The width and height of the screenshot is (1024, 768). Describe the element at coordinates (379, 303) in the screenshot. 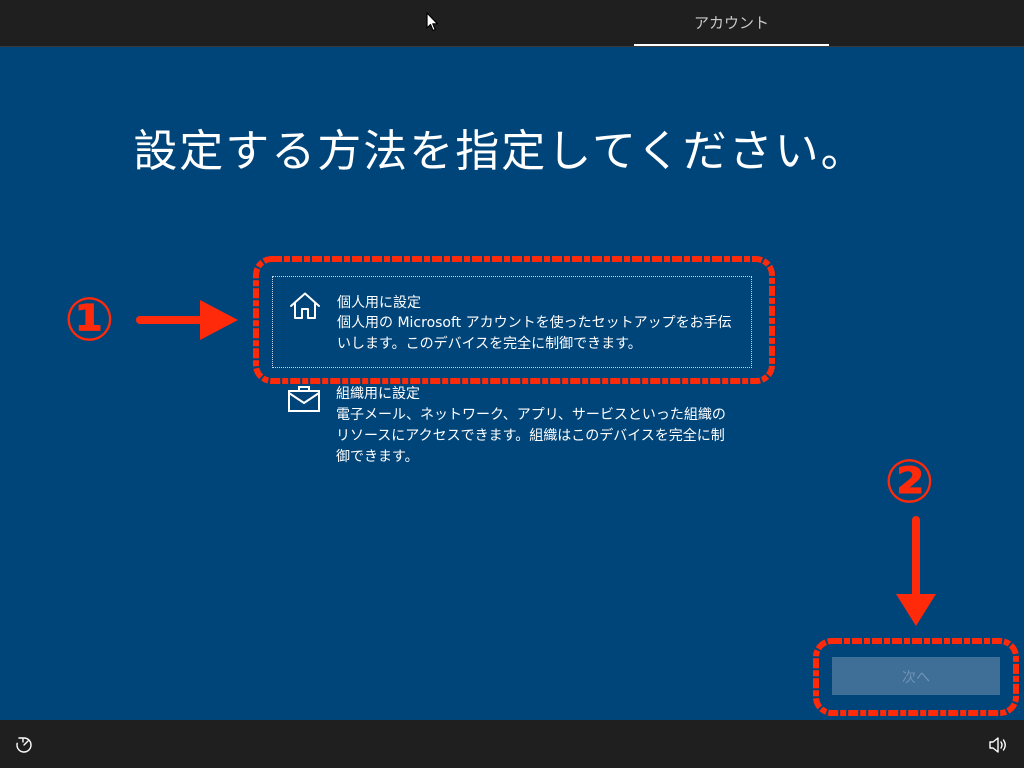

I see `option-personal-title: 個人用に設定` at that location.